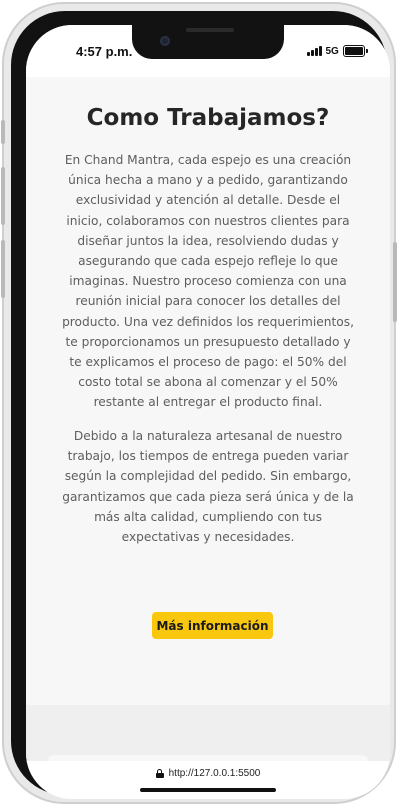 The width and height of the screenshot is (400, 808). I want to click on volume-up-button, so click(3, 196).